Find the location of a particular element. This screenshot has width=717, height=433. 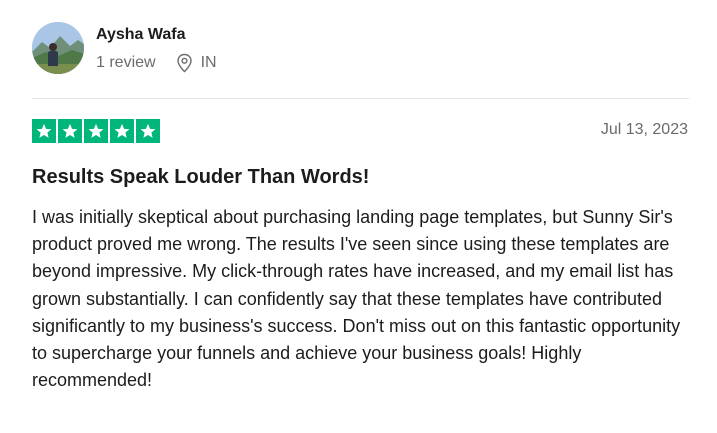

reviewer-country: IN is located at coordinates (208, 62).